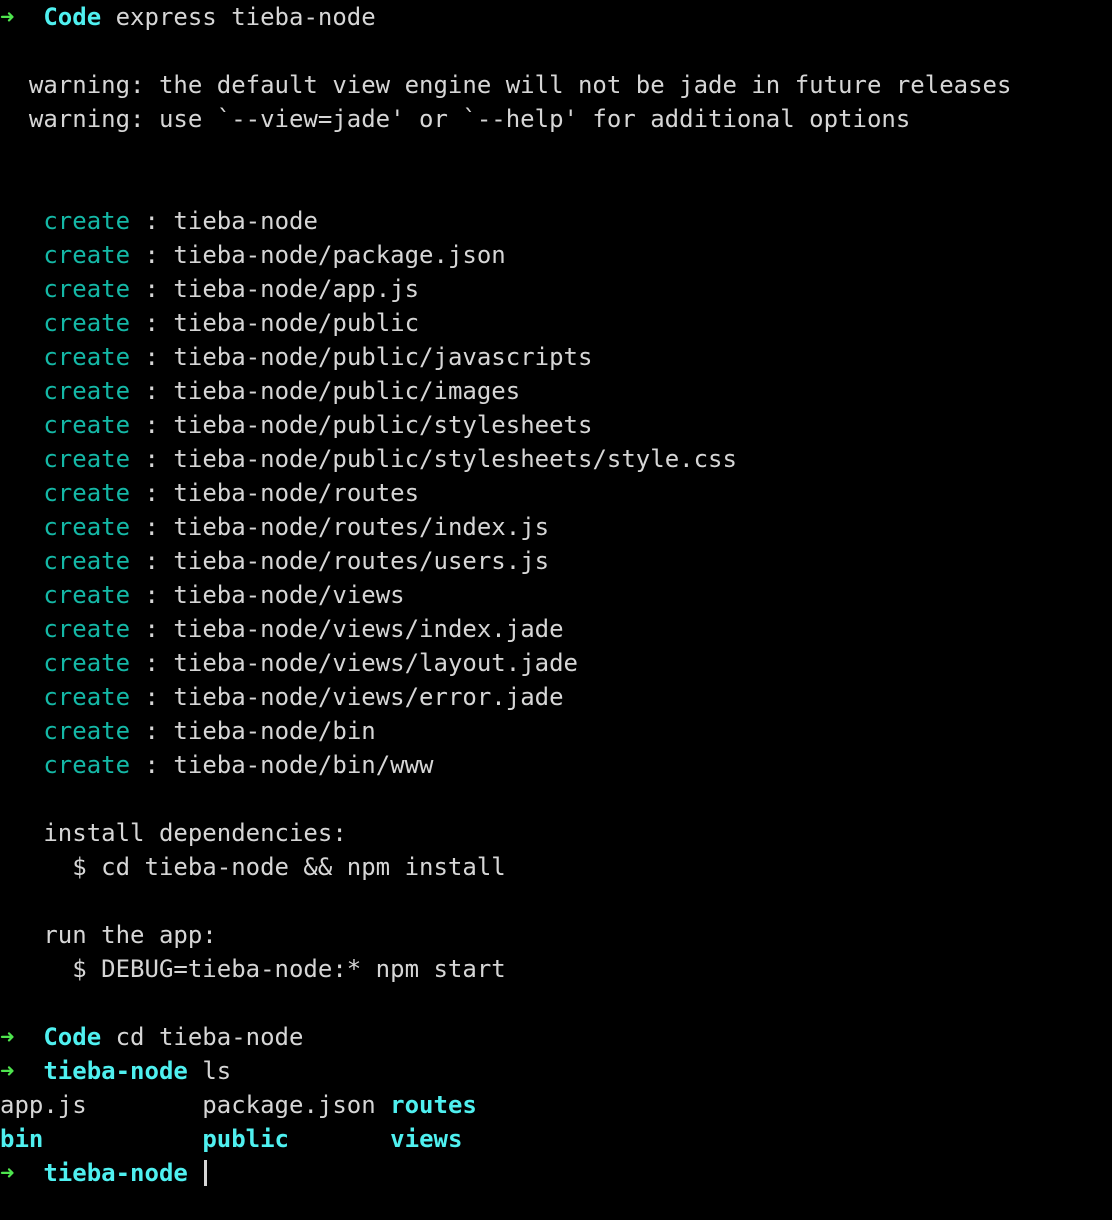  Describe the element at coordinates (303, 765) in the screenshot. I see `create-path: tieba-node/bin/www` at that location.